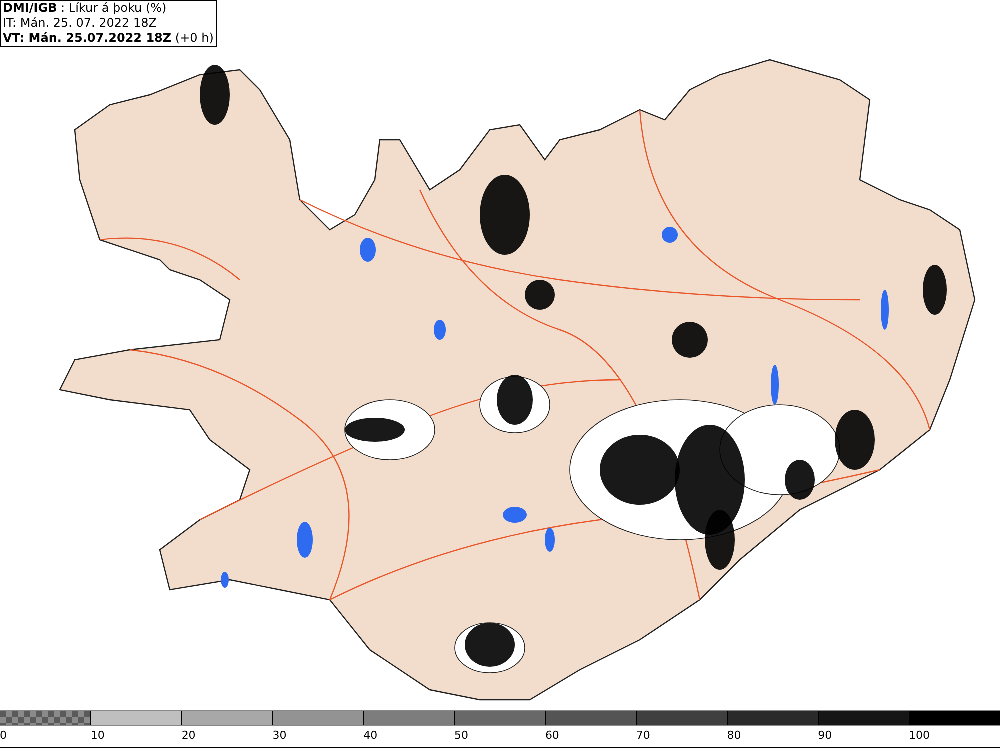 The image size is (1000, 750). Describe the element at coordinates (3, 735) in the screenshot. I see `legend-label: 0` at that location.